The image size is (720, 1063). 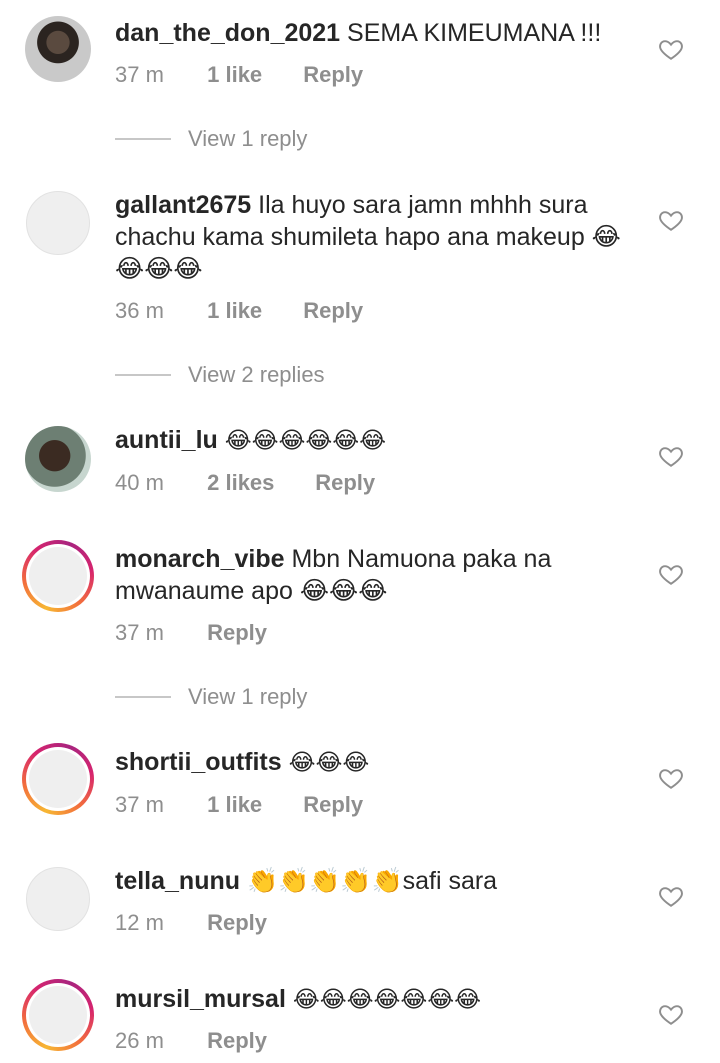 What do you see at coordinates (139, 482) in the screenshot?
I see `comment-time: 40 m` at bounding box center [139, 482].